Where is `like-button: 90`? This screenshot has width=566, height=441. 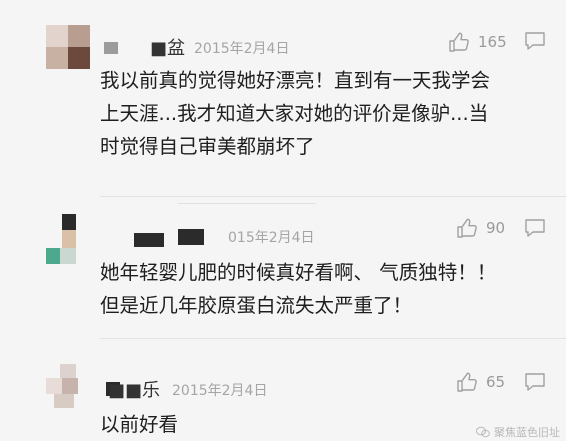
like-button: 90 is located at coordinates (480, 228).